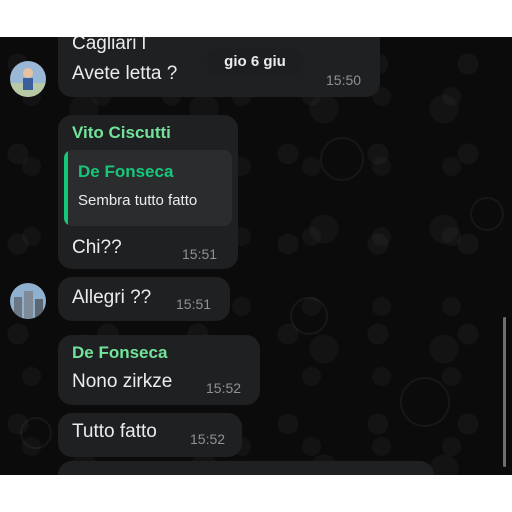  What do you see at coordinates (66, 188) in the screenshot?
I see `quote-accent-bar` at bounding box center [66, 188].